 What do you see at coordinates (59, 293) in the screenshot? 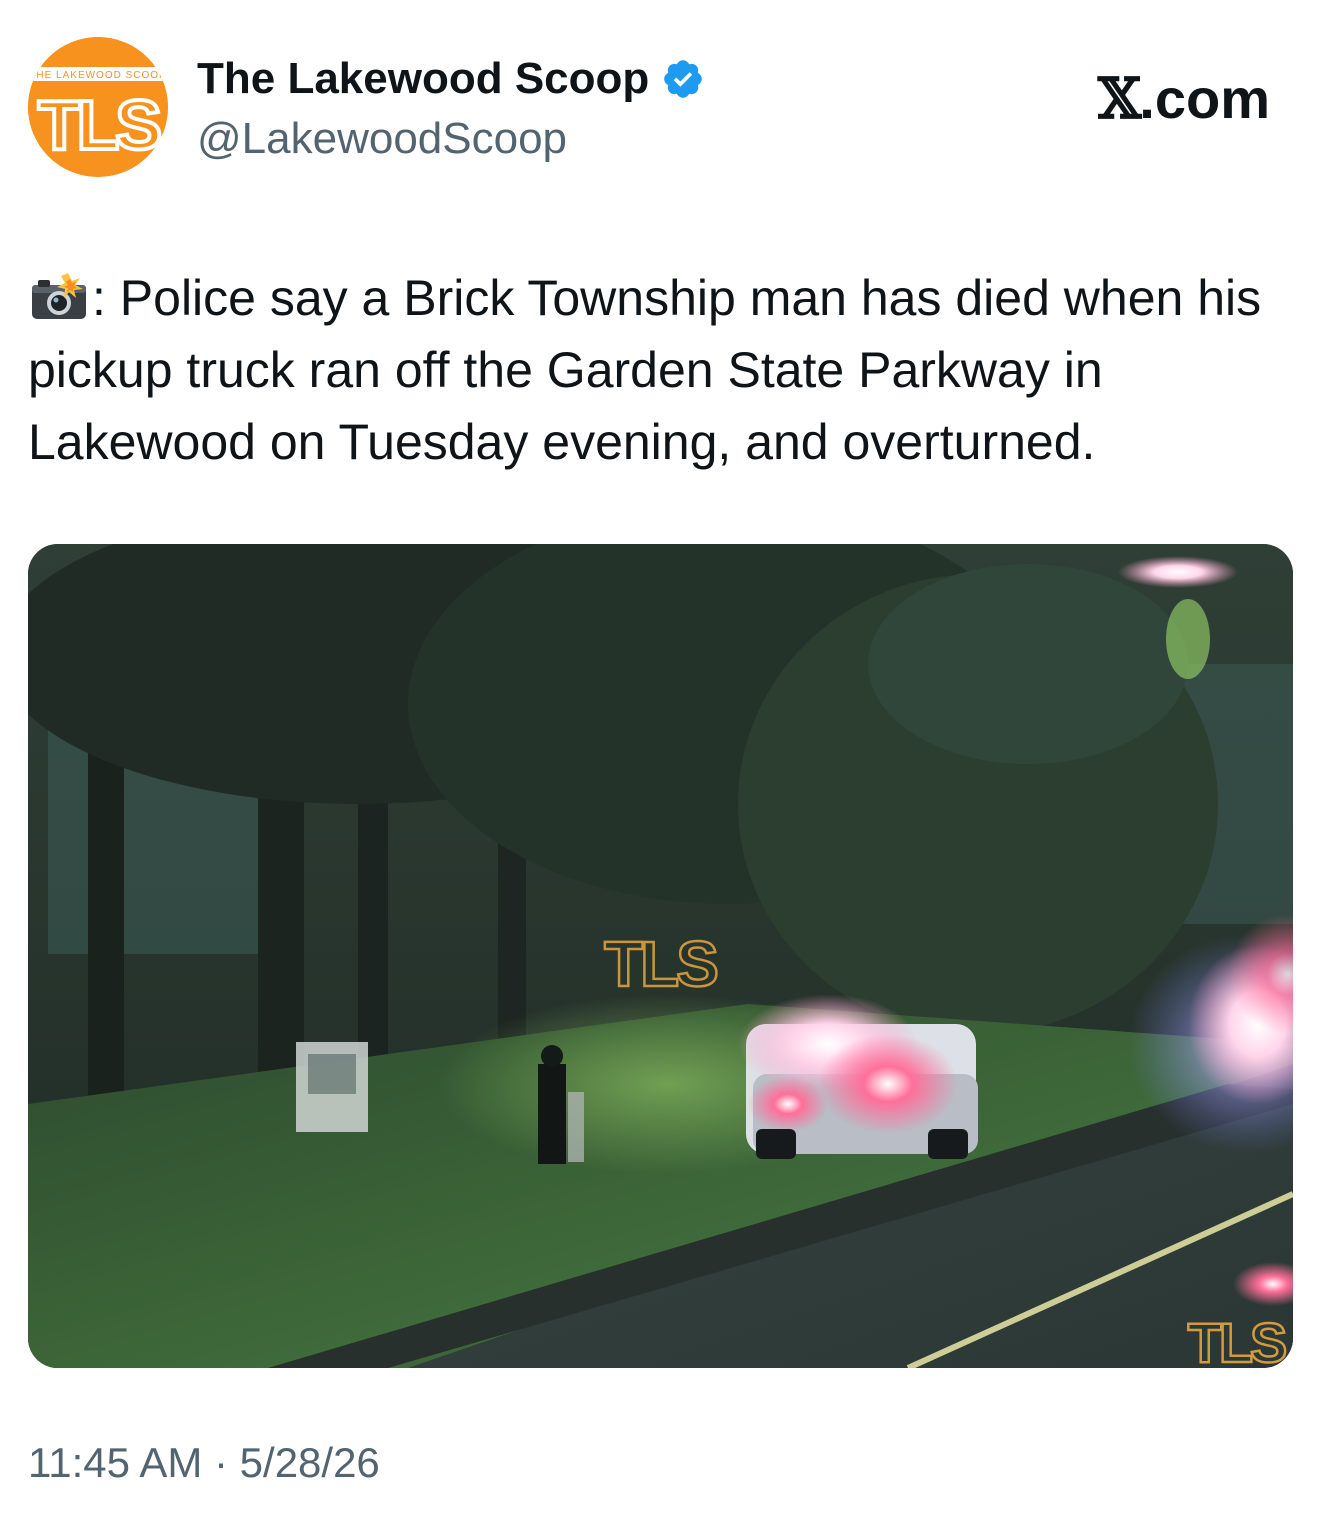
I see `camera-flash-icon` at bounding box center [59, 293].